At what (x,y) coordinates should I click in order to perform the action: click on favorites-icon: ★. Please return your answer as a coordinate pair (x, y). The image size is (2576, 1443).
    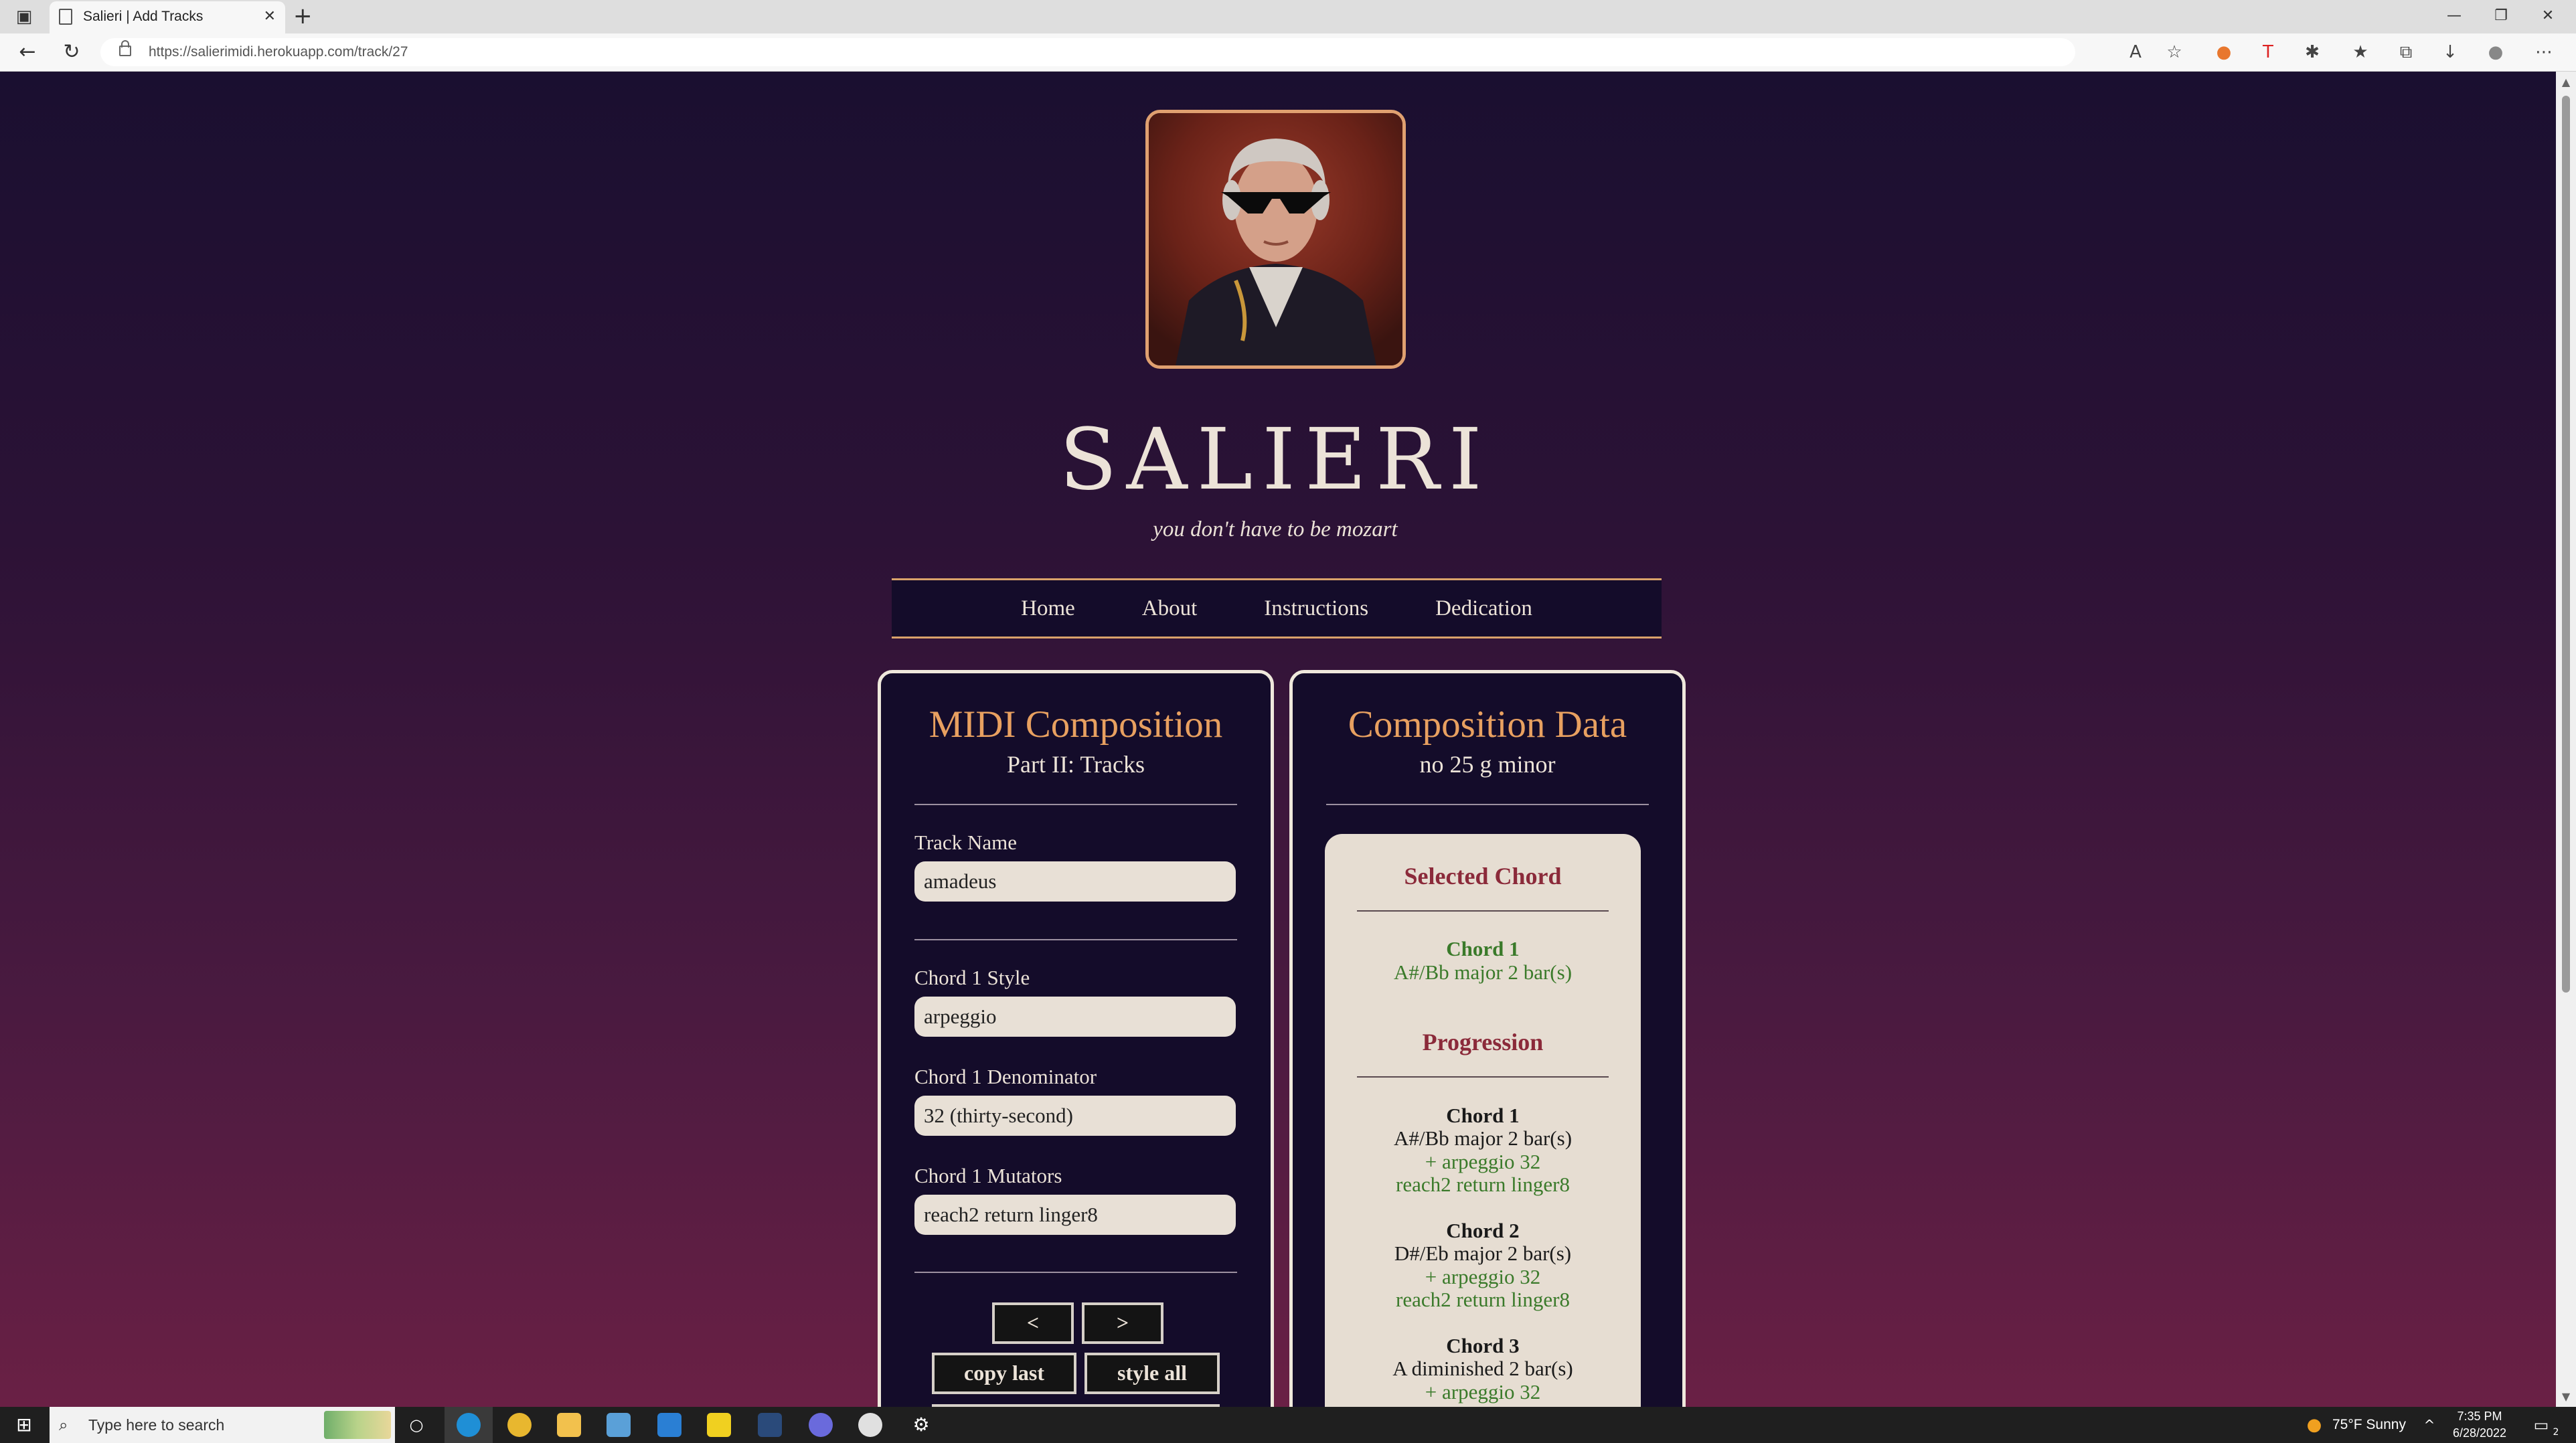
    Looking at the image, I should click on (2361, 52).